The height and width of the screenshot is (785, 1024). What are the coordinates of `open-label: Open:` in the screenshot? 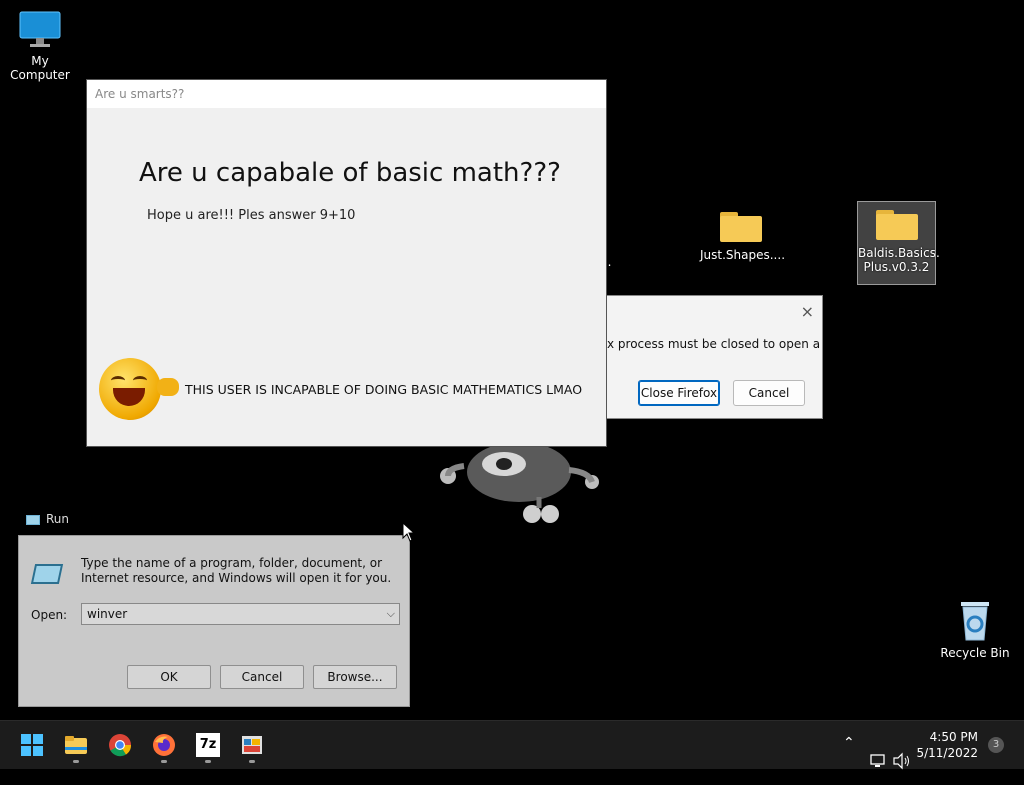 It's located at (49, 615).